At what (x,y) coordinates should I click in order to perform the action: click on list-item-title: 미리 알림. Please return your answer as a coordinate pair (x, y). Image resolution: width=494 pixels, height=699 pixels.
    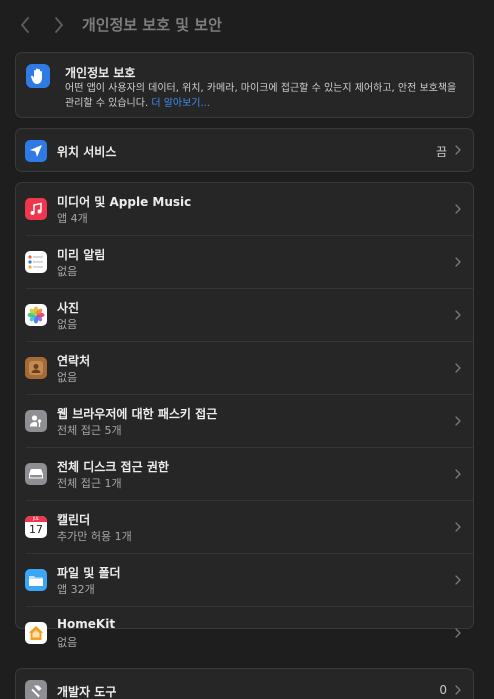
    Looking at the image, I should click on (81, 255).